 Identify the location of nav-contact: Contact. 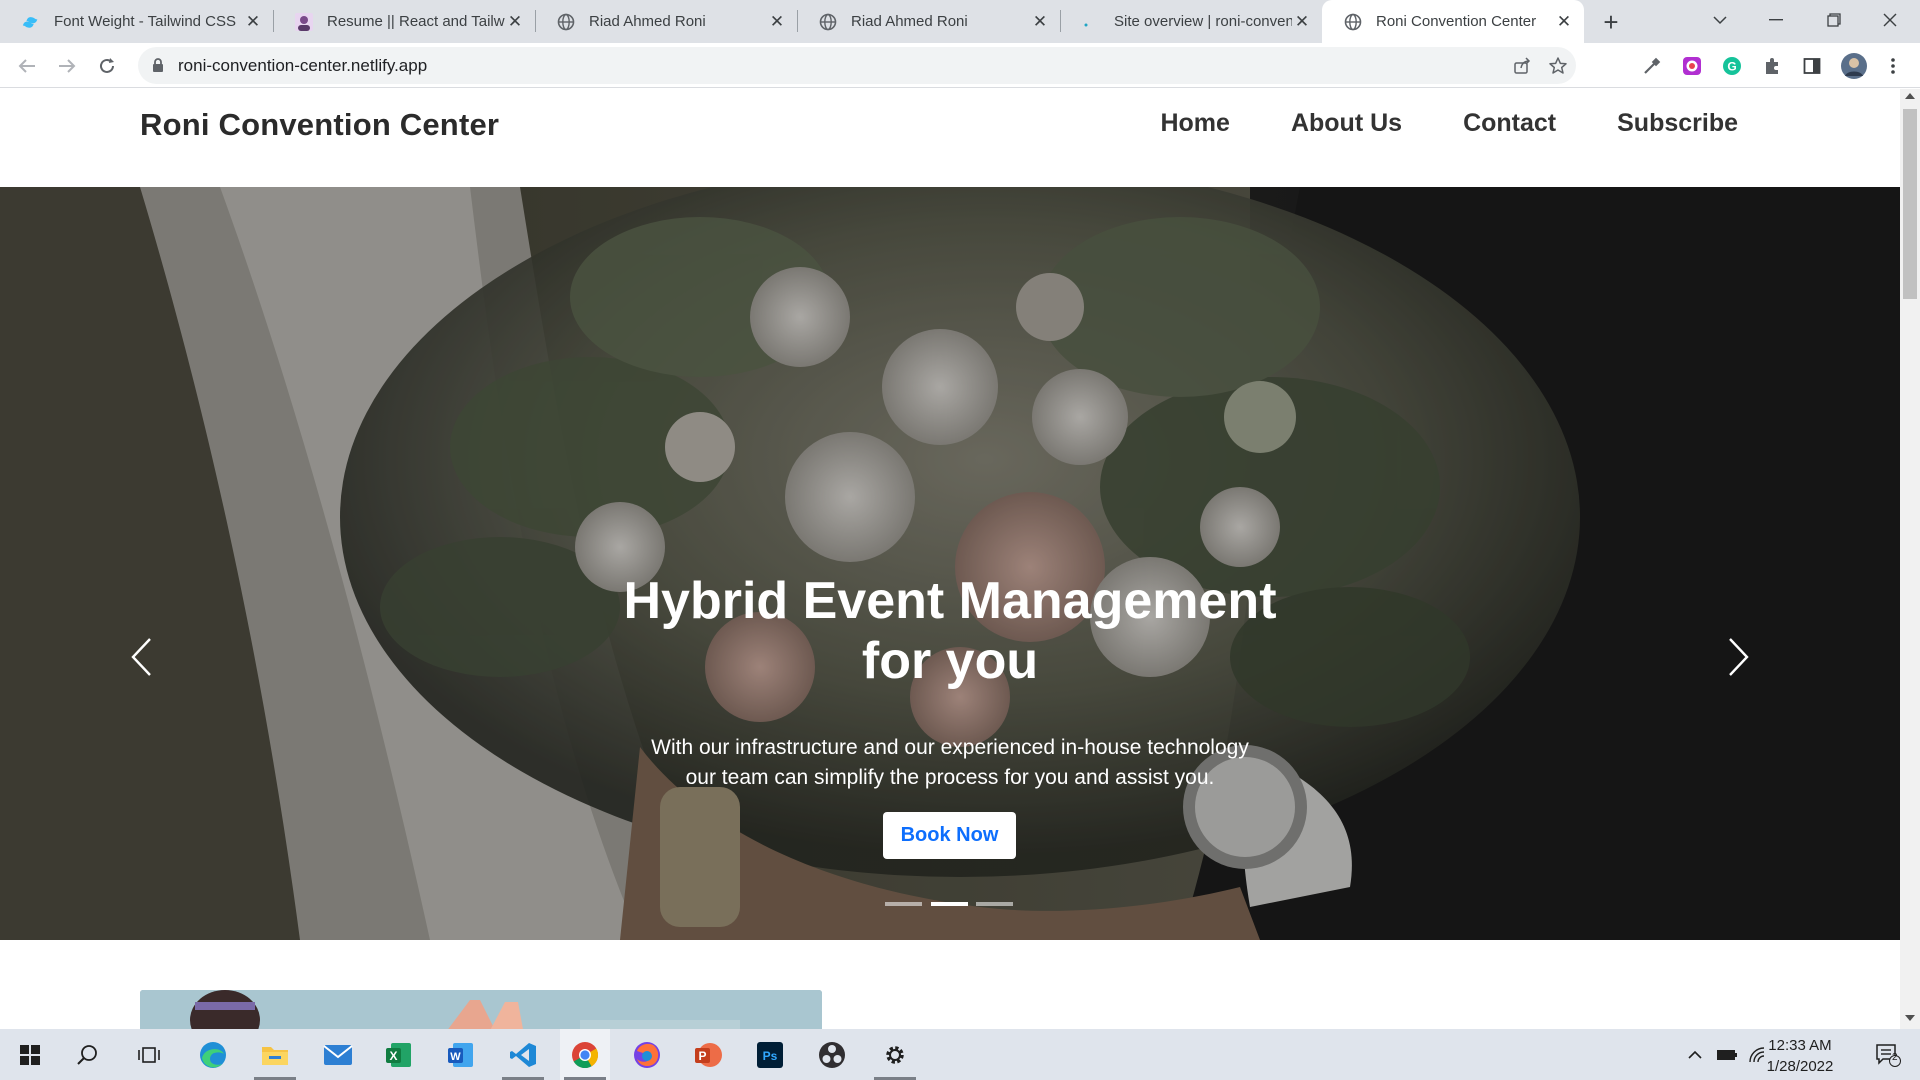
(1509, 123).